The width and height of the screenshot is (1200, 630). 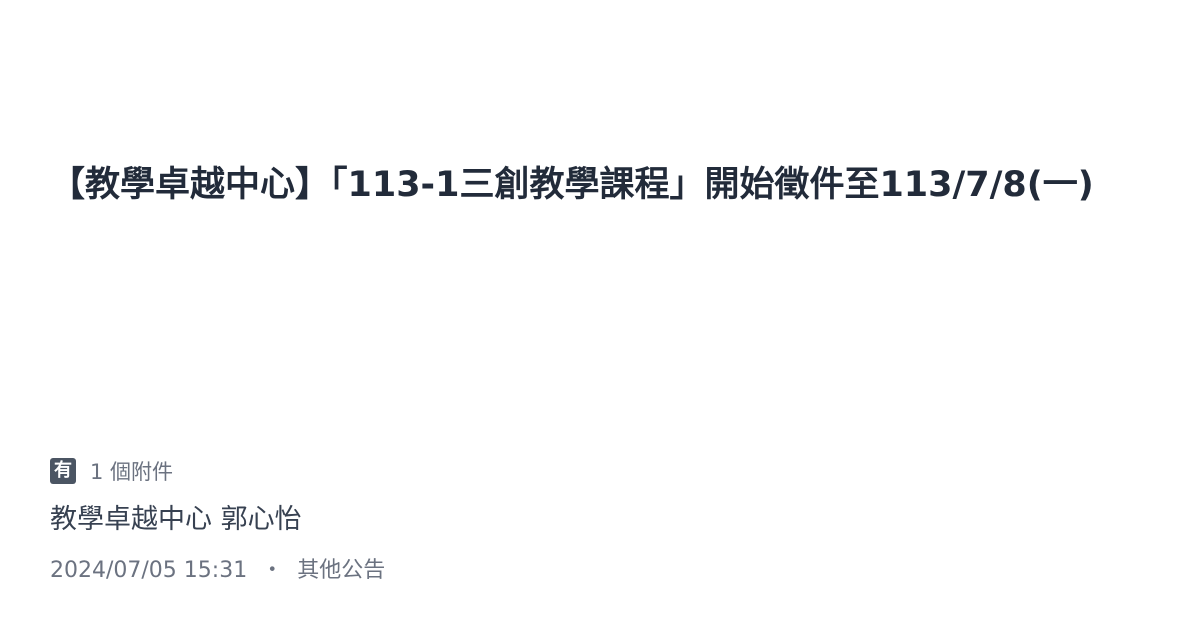 I want to click on post-timestamp: 2024/07/05 15:31, so click(x=149, y=570).